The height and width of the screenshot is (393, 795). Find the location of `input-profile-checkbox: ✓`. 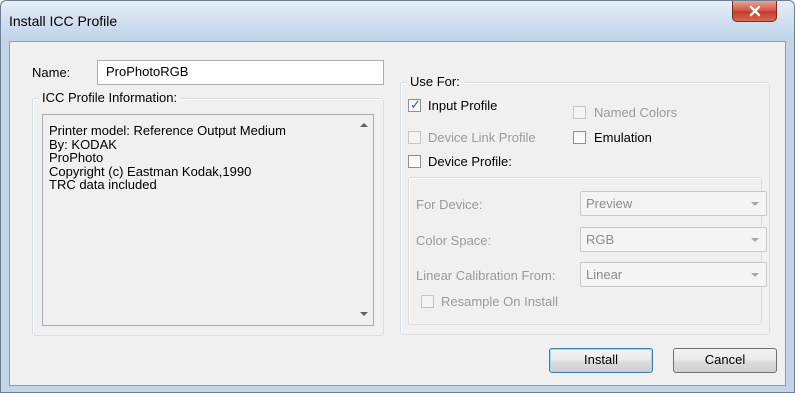

input-profile-checkbox: ✓ is located at coordinates (414, 104).